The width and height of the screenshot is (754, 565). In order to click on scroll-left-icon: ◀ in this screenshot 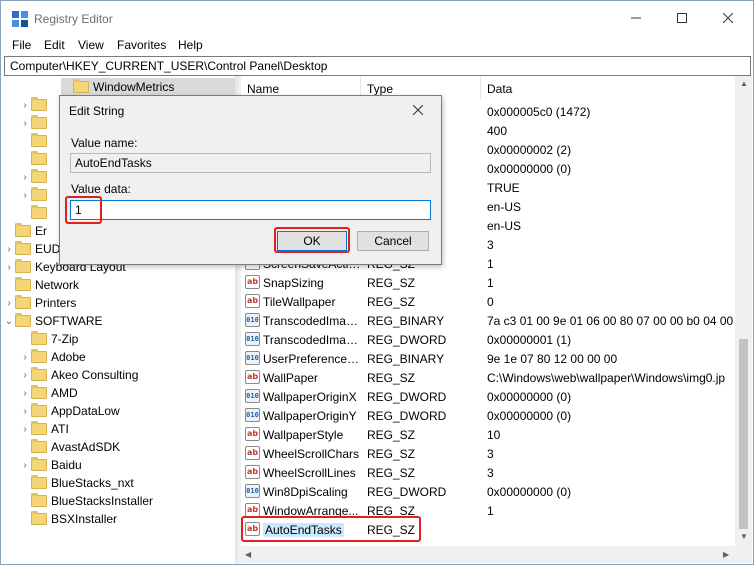, I will do `click(248, 554)`.